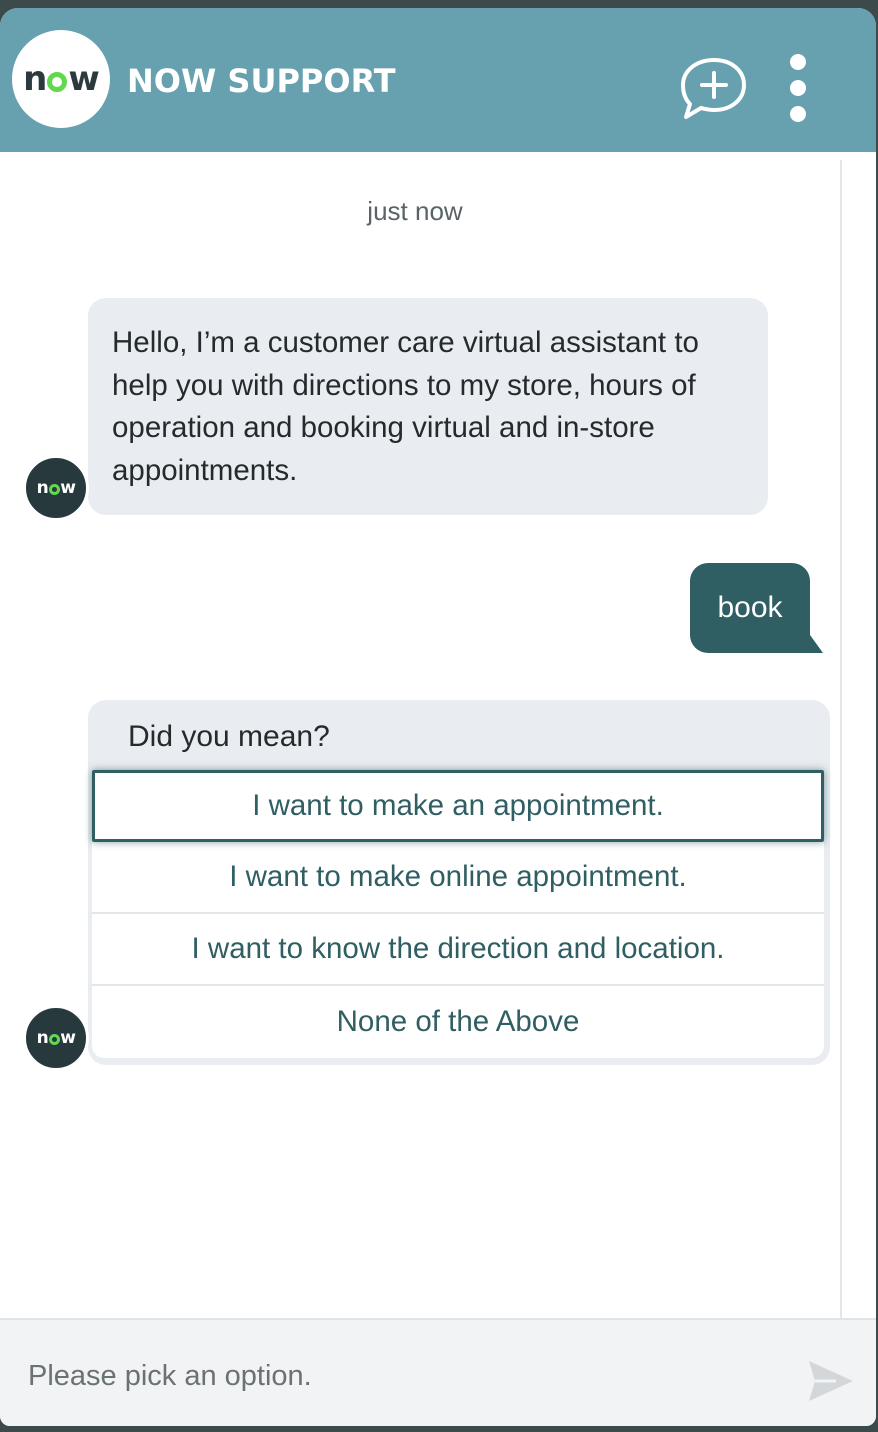  I want to click on more-options-button, so click(798, 90).